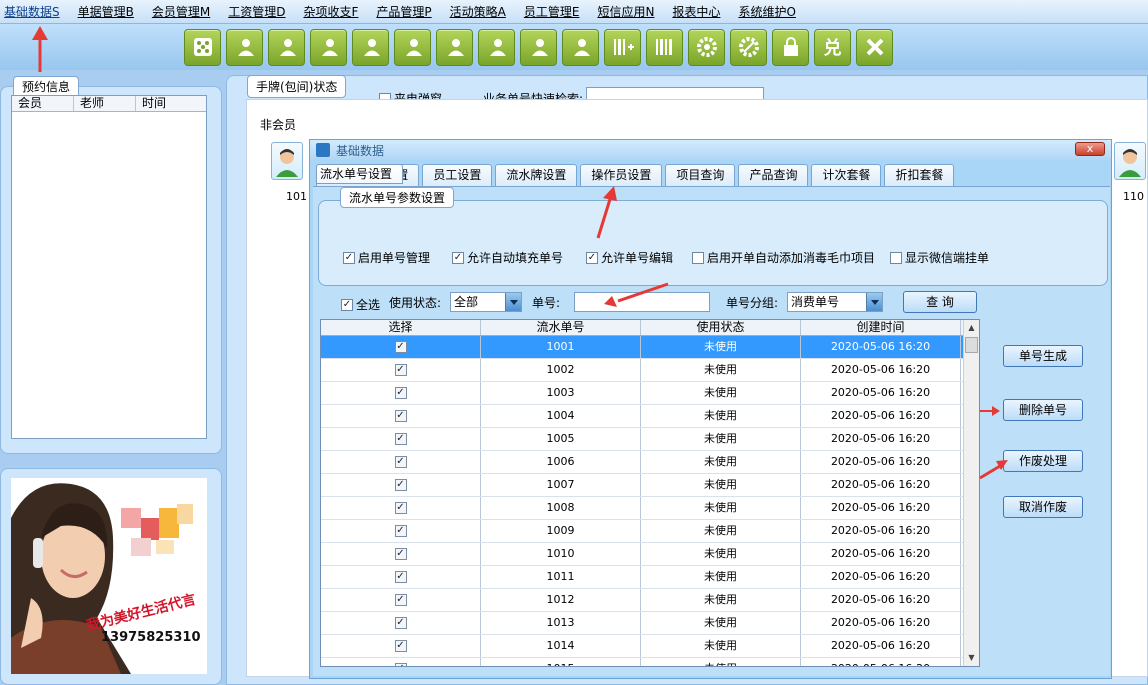  What do you see at coordinates (650, 393) in the screenshot?
I see `table-row: ✓ 1003 未使用 2020-05-06 16:20` at bounding box center [650, 393].